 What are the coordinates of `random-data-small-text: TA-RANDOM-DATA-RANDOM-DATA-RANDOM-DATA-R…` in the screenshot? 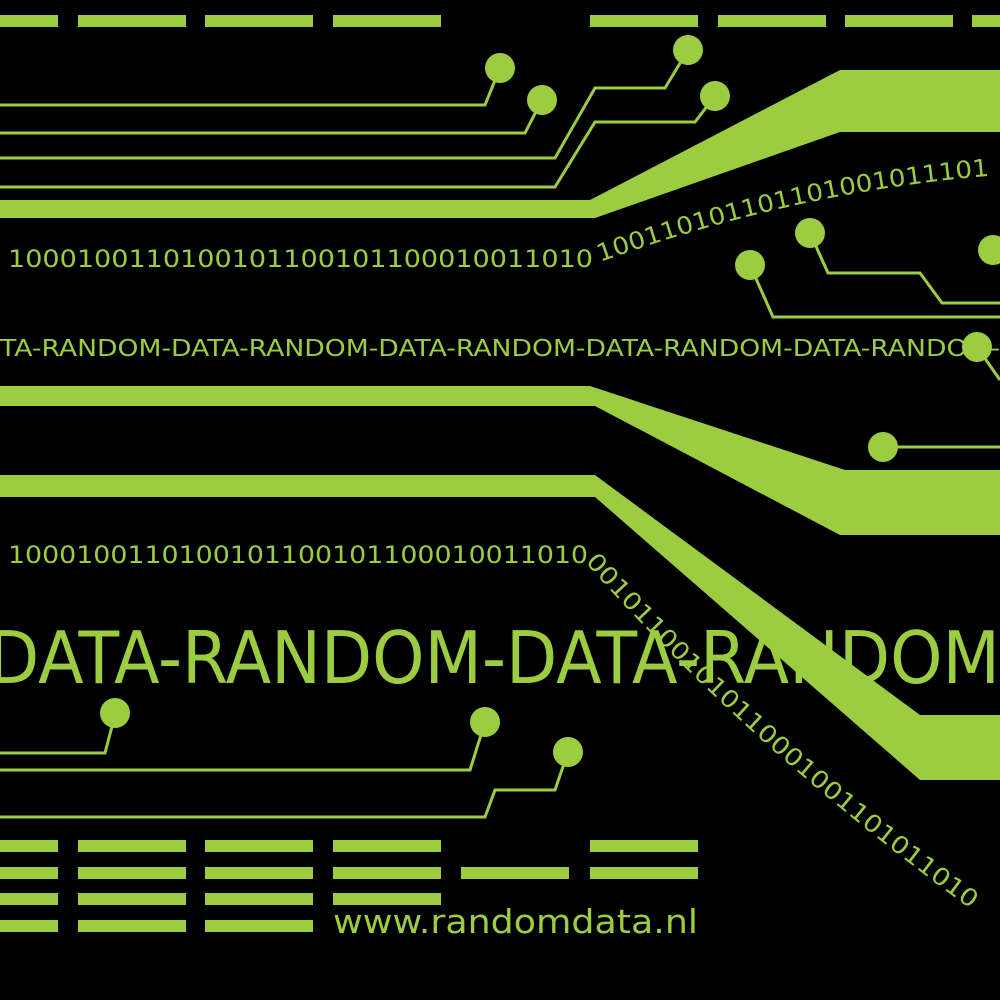 It's located at (500, 349).